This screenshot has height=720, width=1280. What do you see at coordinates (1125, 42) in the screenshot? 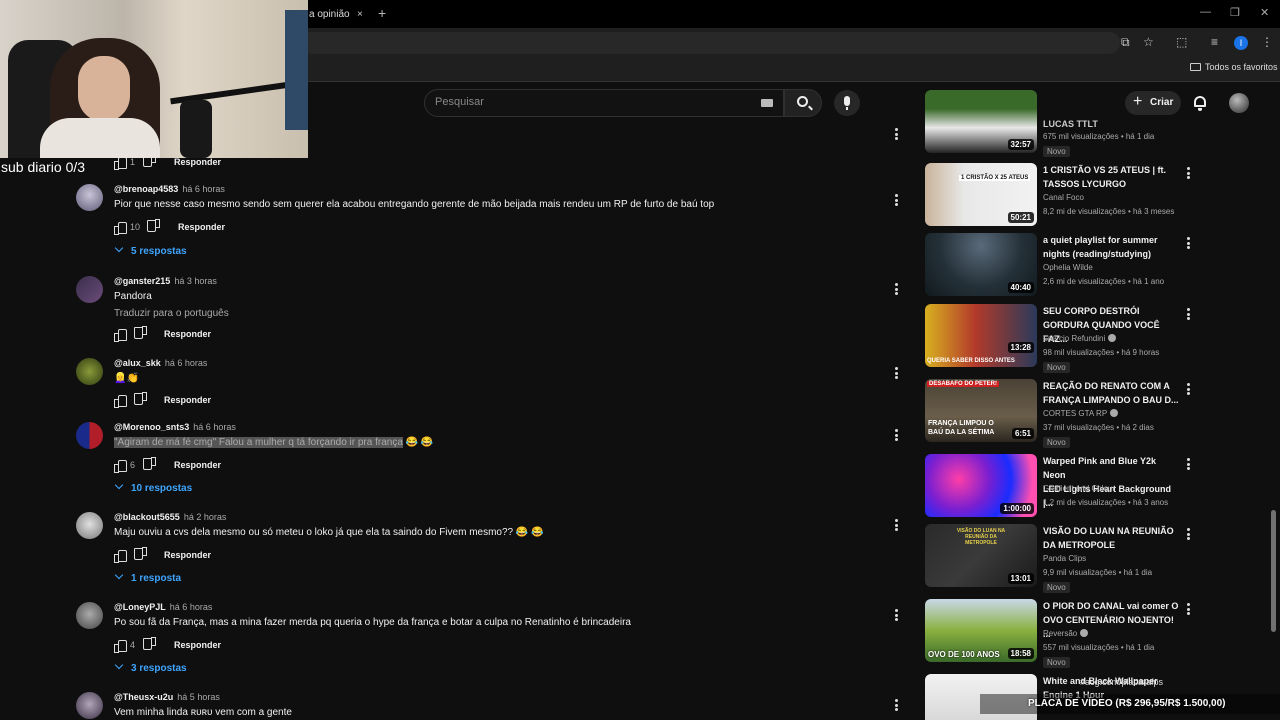
I see `cast-icon: ⧉` at bounding box center [1125, 42].